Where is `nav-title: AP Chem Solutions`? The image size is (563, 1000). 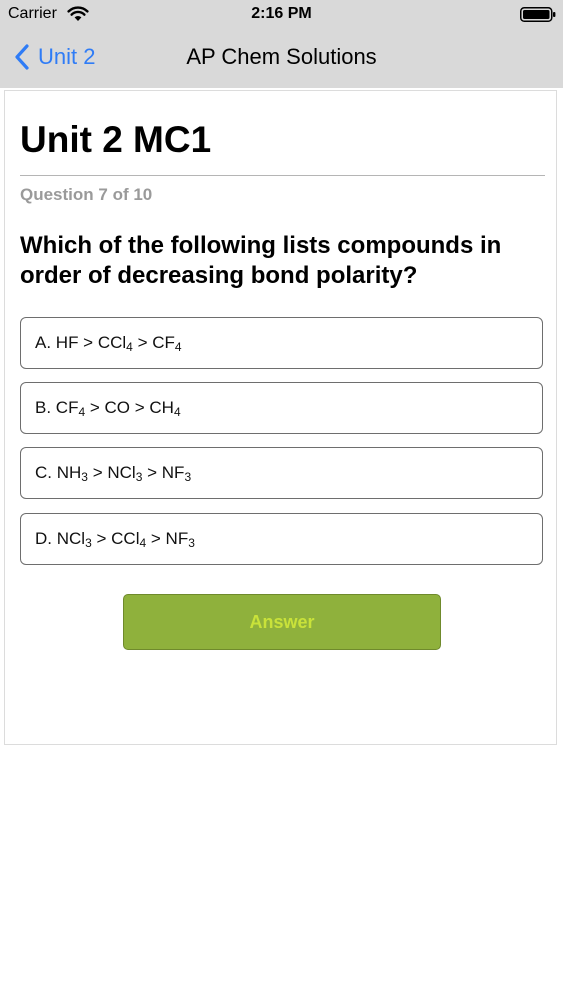 nav-title: AP Chem Solutions is located at coordinates (281, 57).